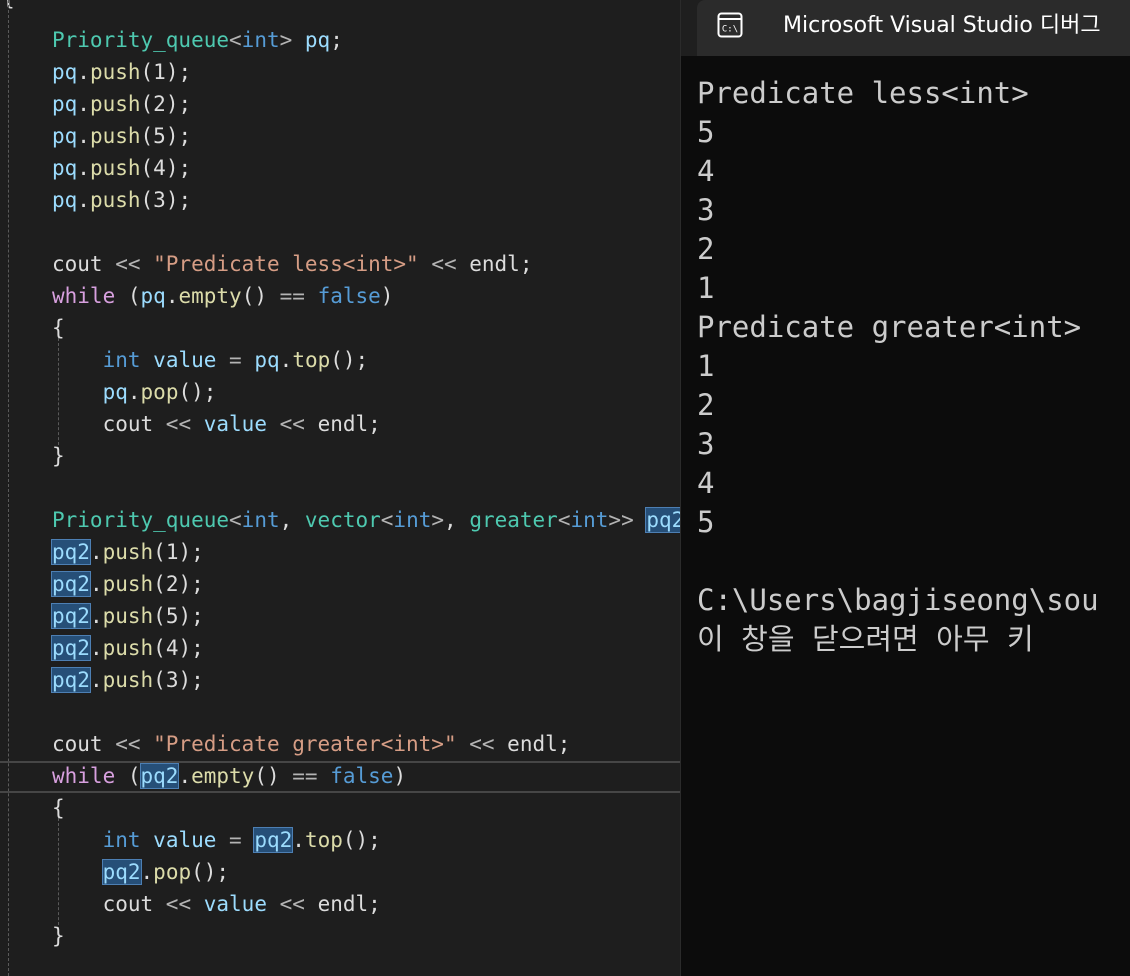 This screenshot has height=976, width=1130. What do you see at coordinates (292, 520) in the screenshot?
I see `code-token: ,` at bounding box center [292, 520].